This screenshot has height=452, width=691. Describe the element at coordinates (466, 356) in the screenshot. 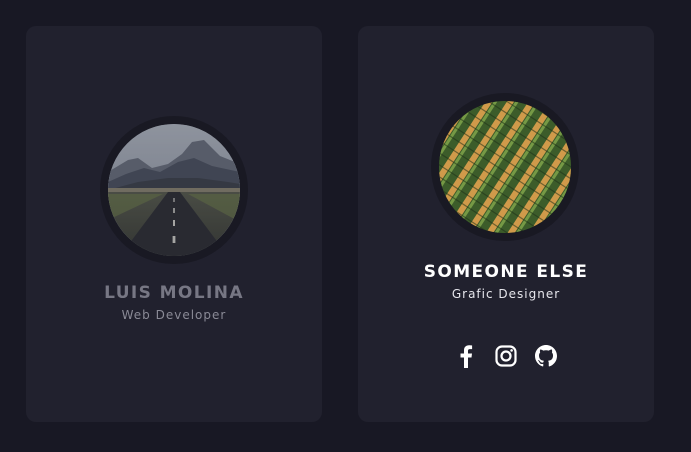

I see `facebook-icon` at that location.